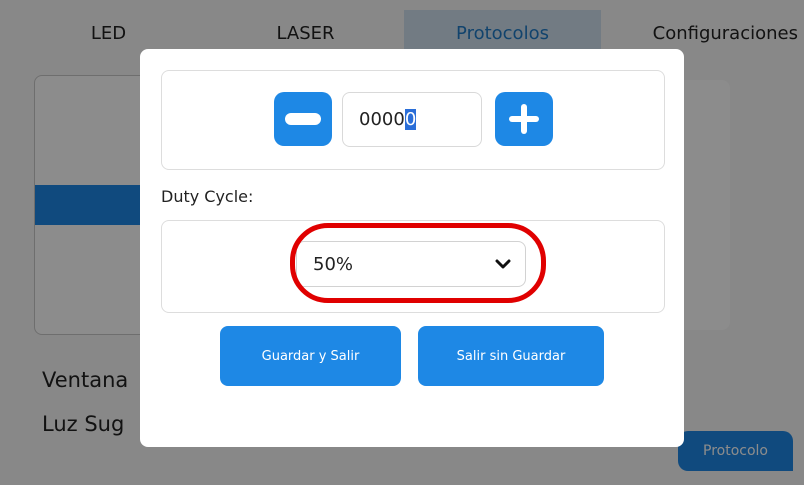  I want to click on minus-icon, so click(303, 119).